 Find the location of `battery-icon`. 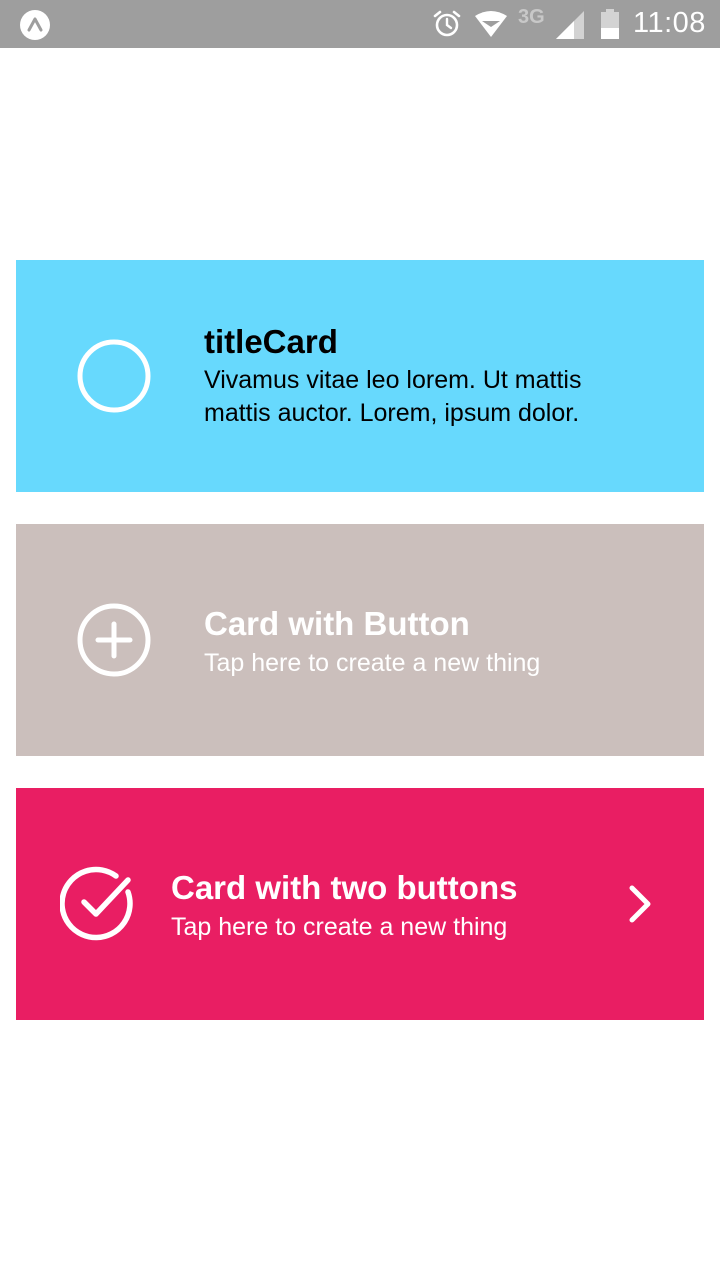

battery-icon is located at coordinates (610, 24).